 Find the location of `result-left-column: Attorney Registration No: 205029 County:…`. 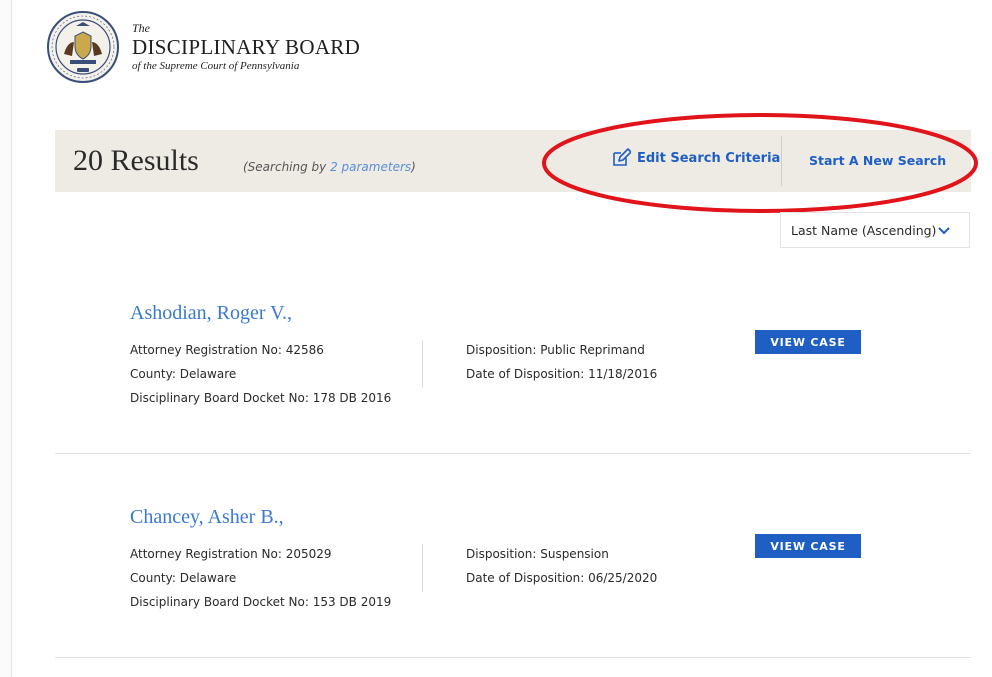

result-left-column: Attorney Registration No: 205029 County:… is located at coordinates (260, 578).